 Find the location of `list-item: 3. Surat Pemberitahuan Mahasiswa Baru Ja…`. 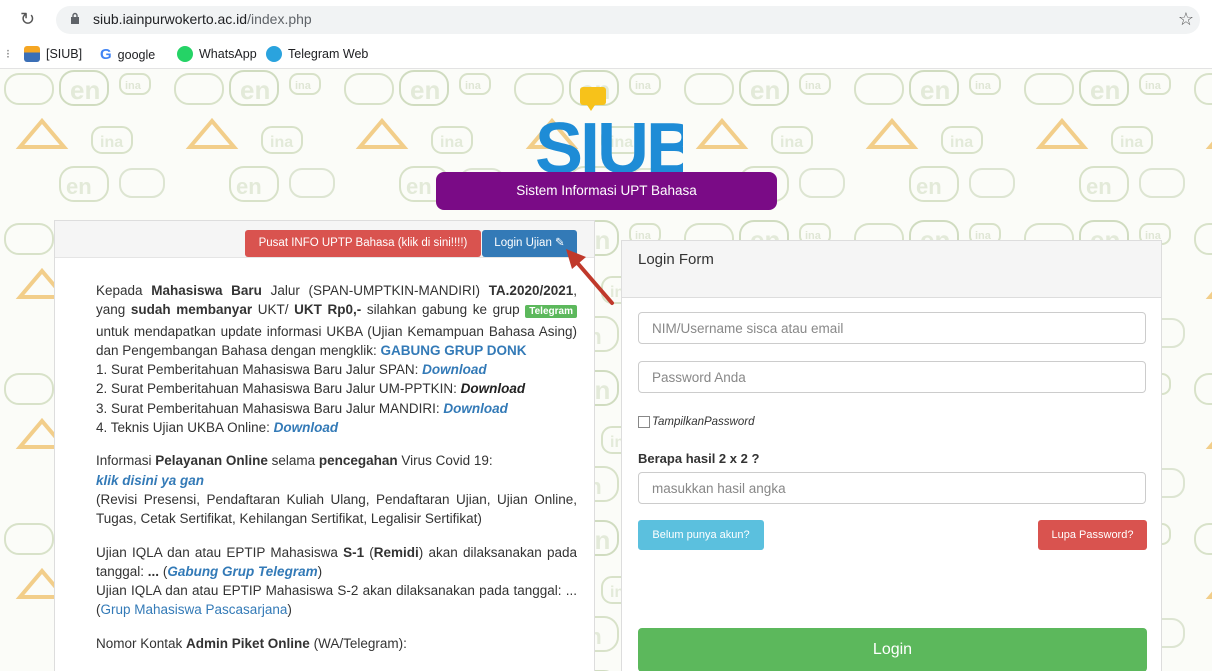

list-item: 3. Surat Pemberitahuan Mahasiswa Baru Ja… is located at coordinates (336, 408).